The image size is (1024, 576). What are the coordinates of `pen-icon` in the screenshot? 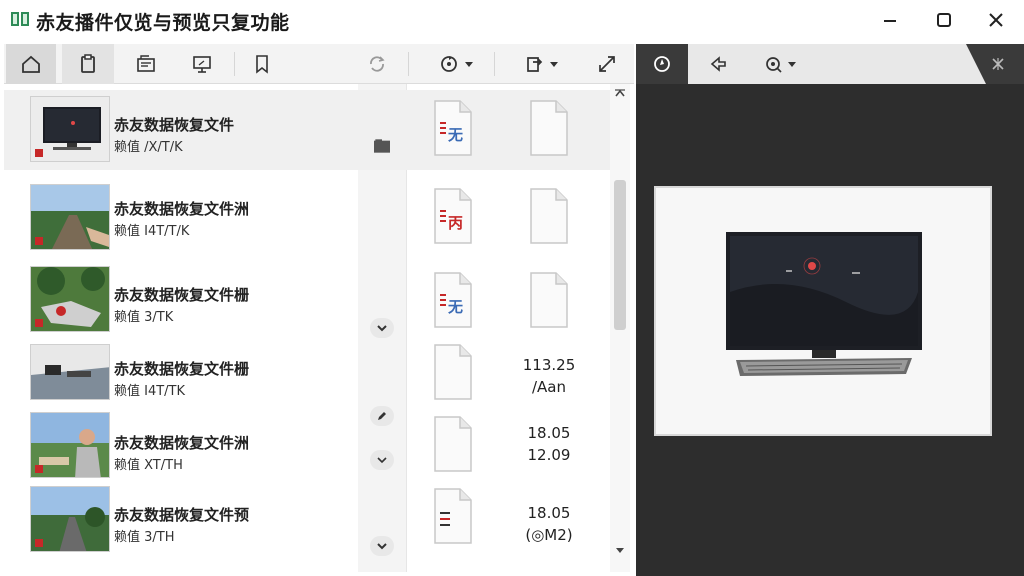 It's located at (382, 416).